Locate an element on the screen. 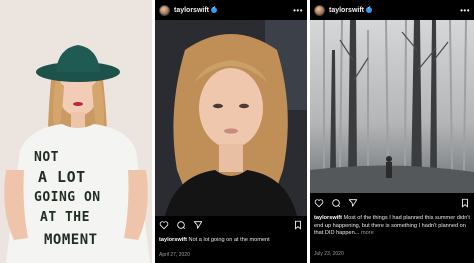 The height and width of the screenshot is (263, 474). caption-more-link: more is located at coordinates (367, 233).